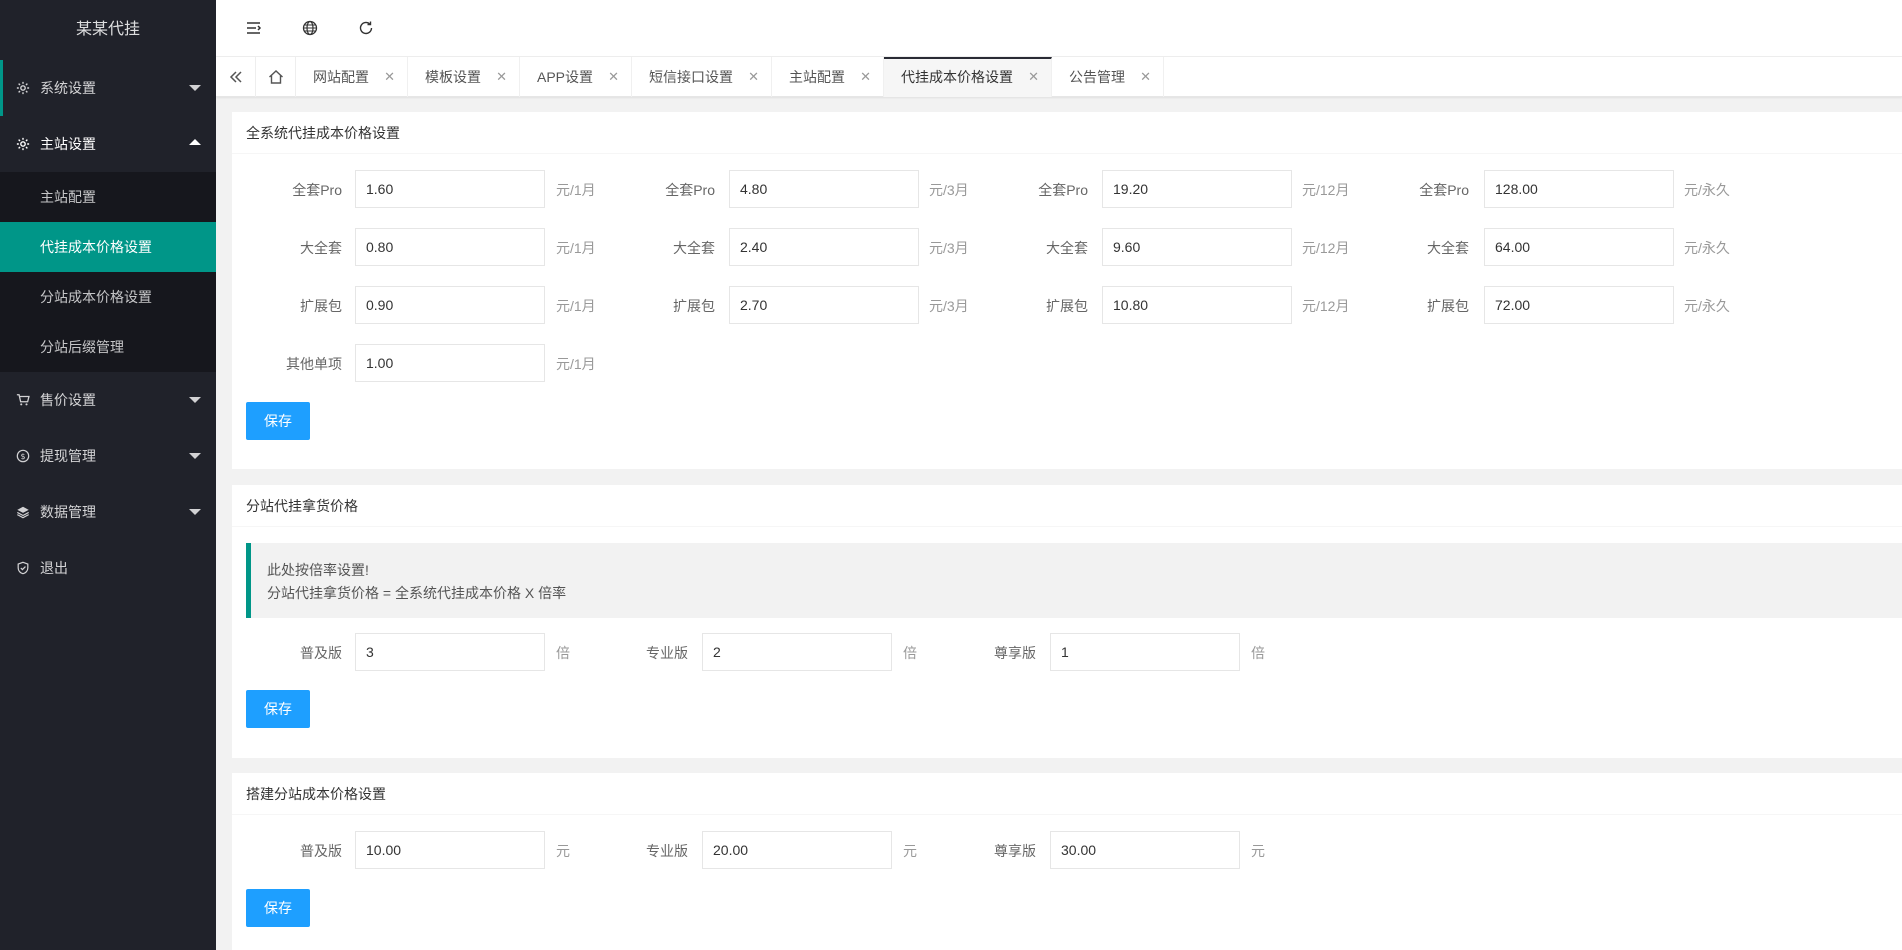 The width and height of the screenshot is (1902, 950). I want to click on card-title: 分站代挂拿货价格, so click(1067, 506).